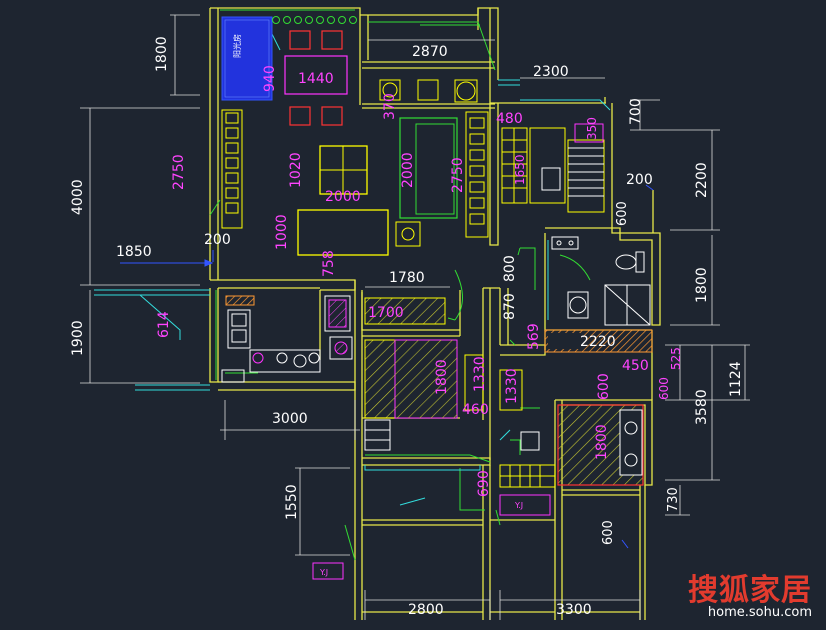 Image resolution: width=826 pixels, height=630 pixels. I want to click on dim-2220: 2220, so click(598, 342).